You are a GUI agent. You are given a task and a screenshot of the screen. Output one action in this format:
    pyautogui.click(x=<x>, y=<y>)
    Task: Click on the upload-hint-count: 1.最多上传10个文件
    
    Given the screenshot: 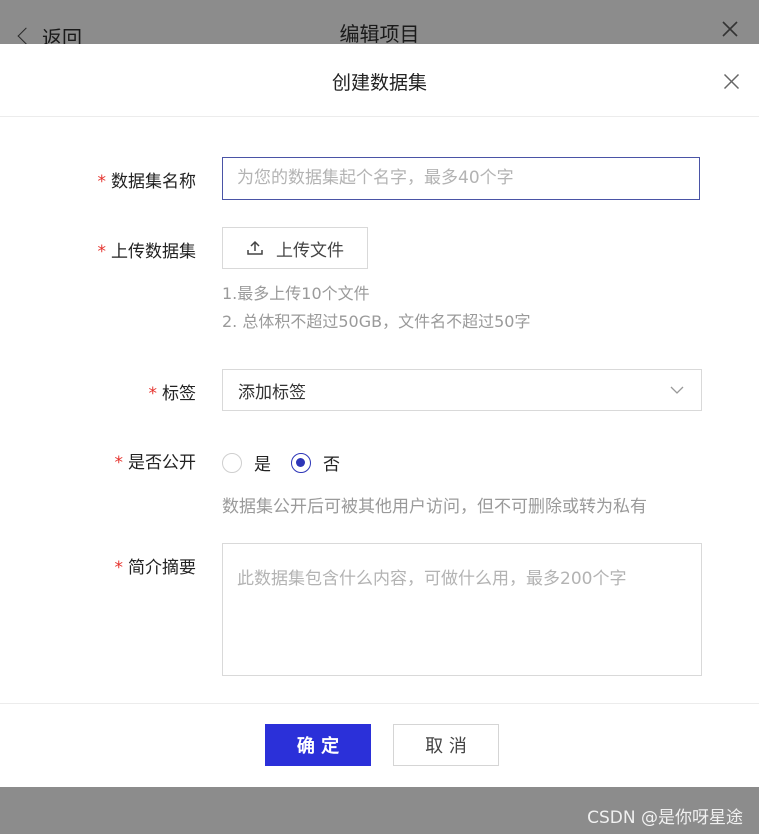 What is the action you would take?
    pyautogui.click(x=296, y=293)
    